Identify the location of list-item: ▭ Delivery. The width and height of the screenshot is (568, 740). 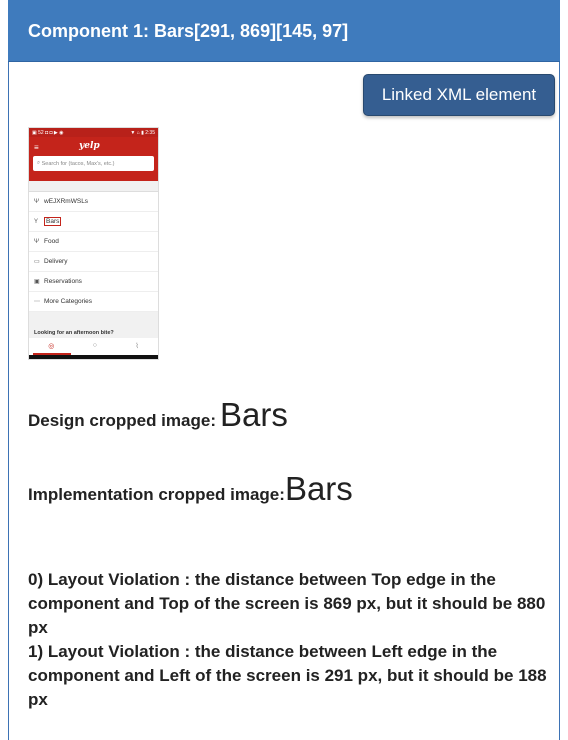
(93, 262).